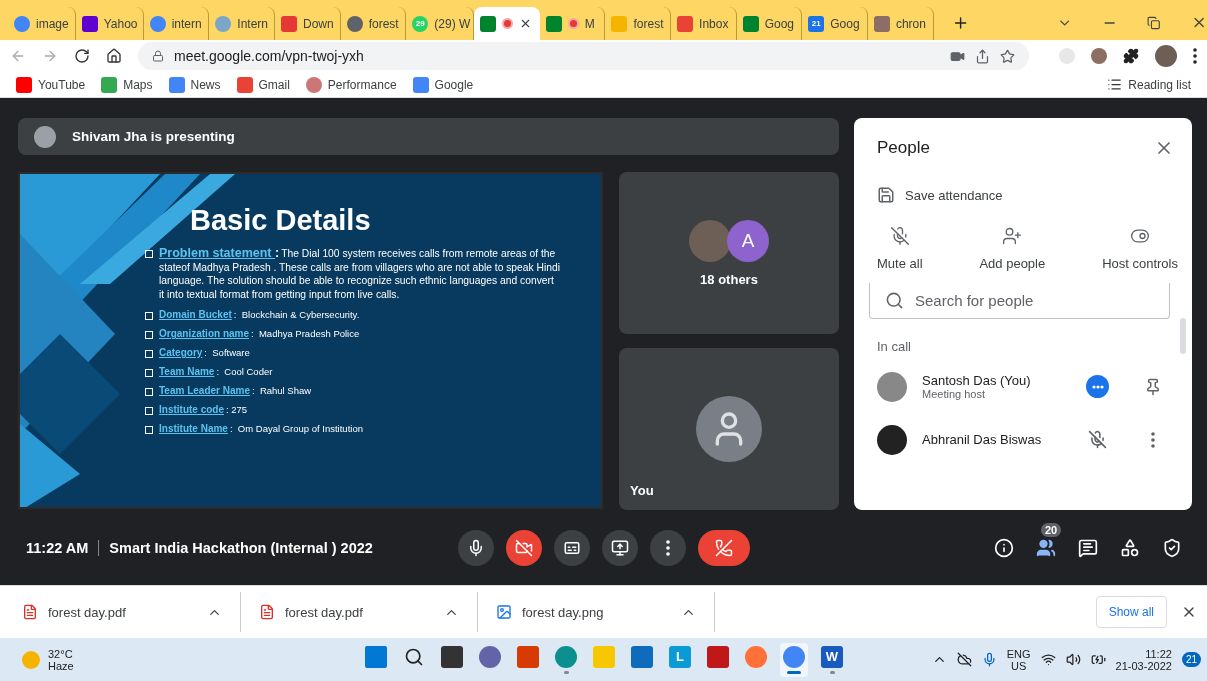 This screenshot has width=1207, height=681. I want to click on panel-action-button: Host controls, so click(1140, 248).